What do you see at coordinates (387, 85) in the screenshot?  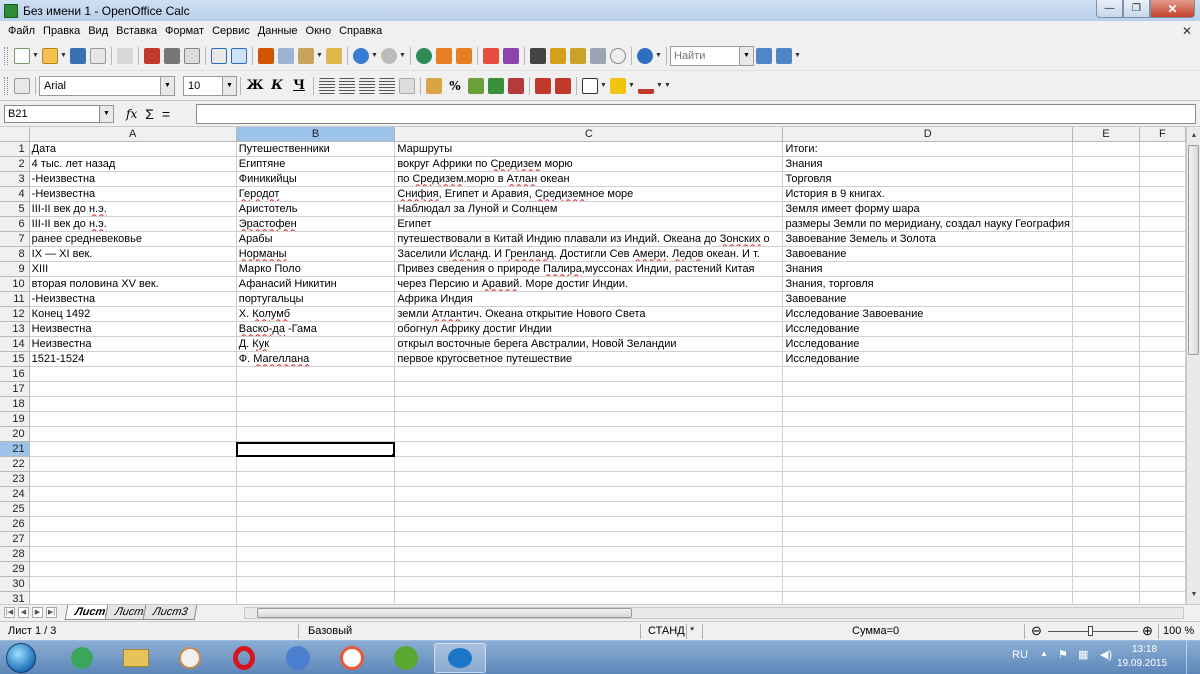 I see `justify-icon` at bounding box center [387, 85].